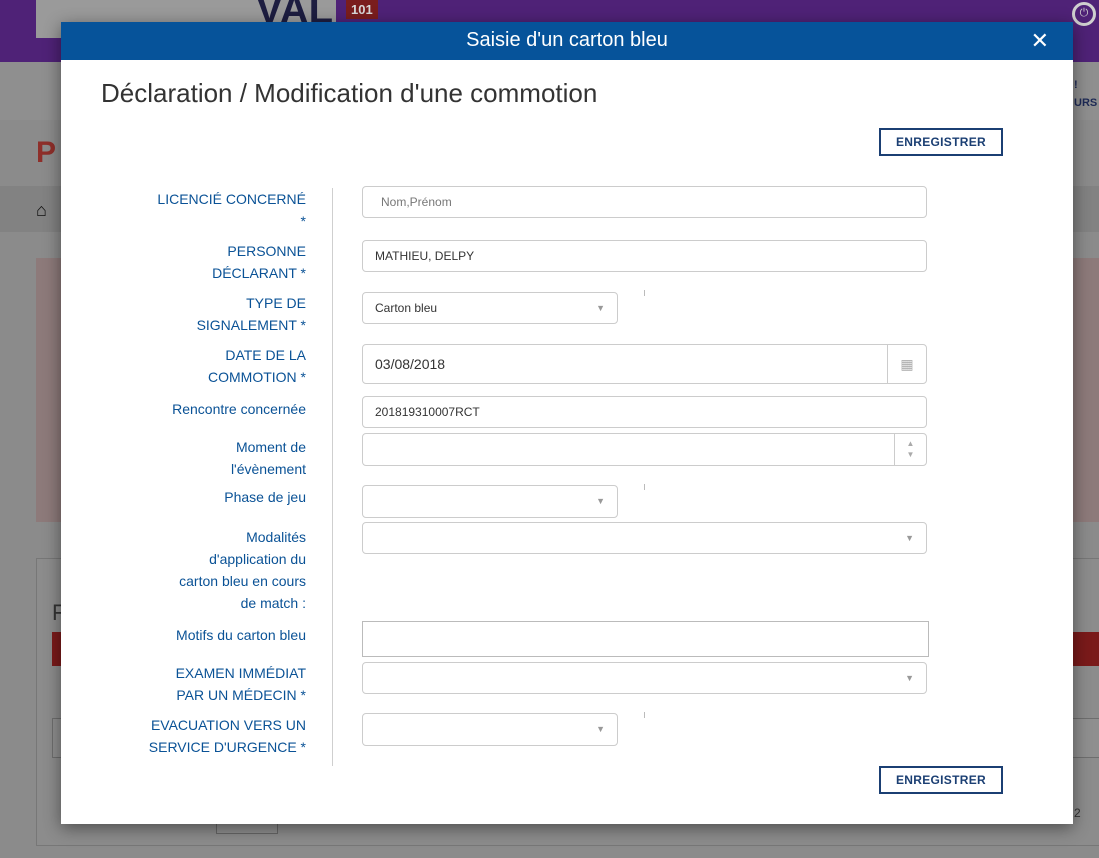 This screenshot has height=858, width=1099. I want to click on page-title: P, so click(46, 152).